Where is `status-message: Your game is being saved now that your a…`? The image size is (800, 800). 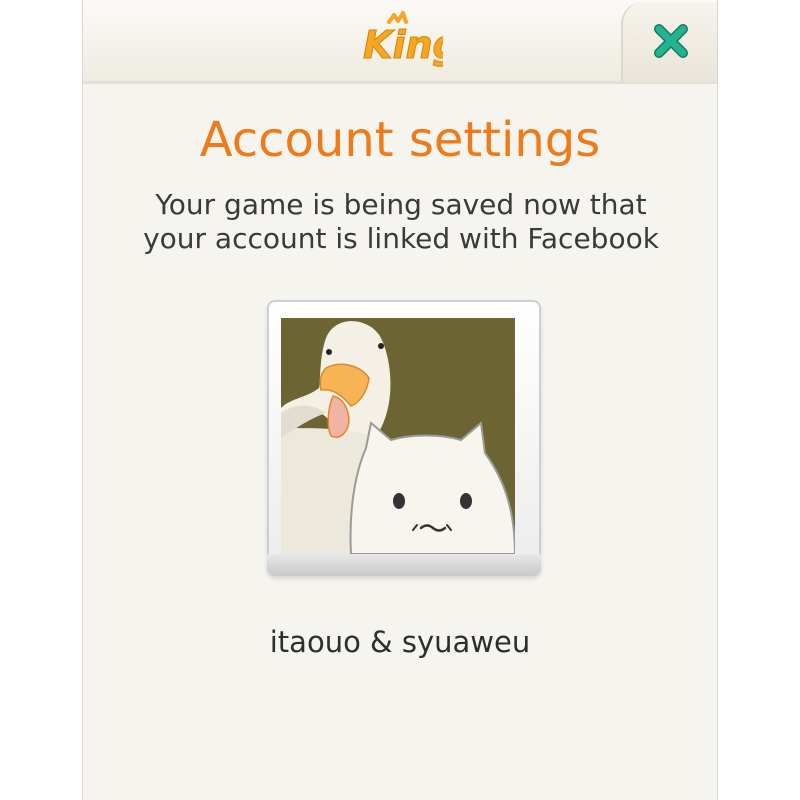
status-message: Your game is being saved now that your a… is located at coordinates (401, 222).